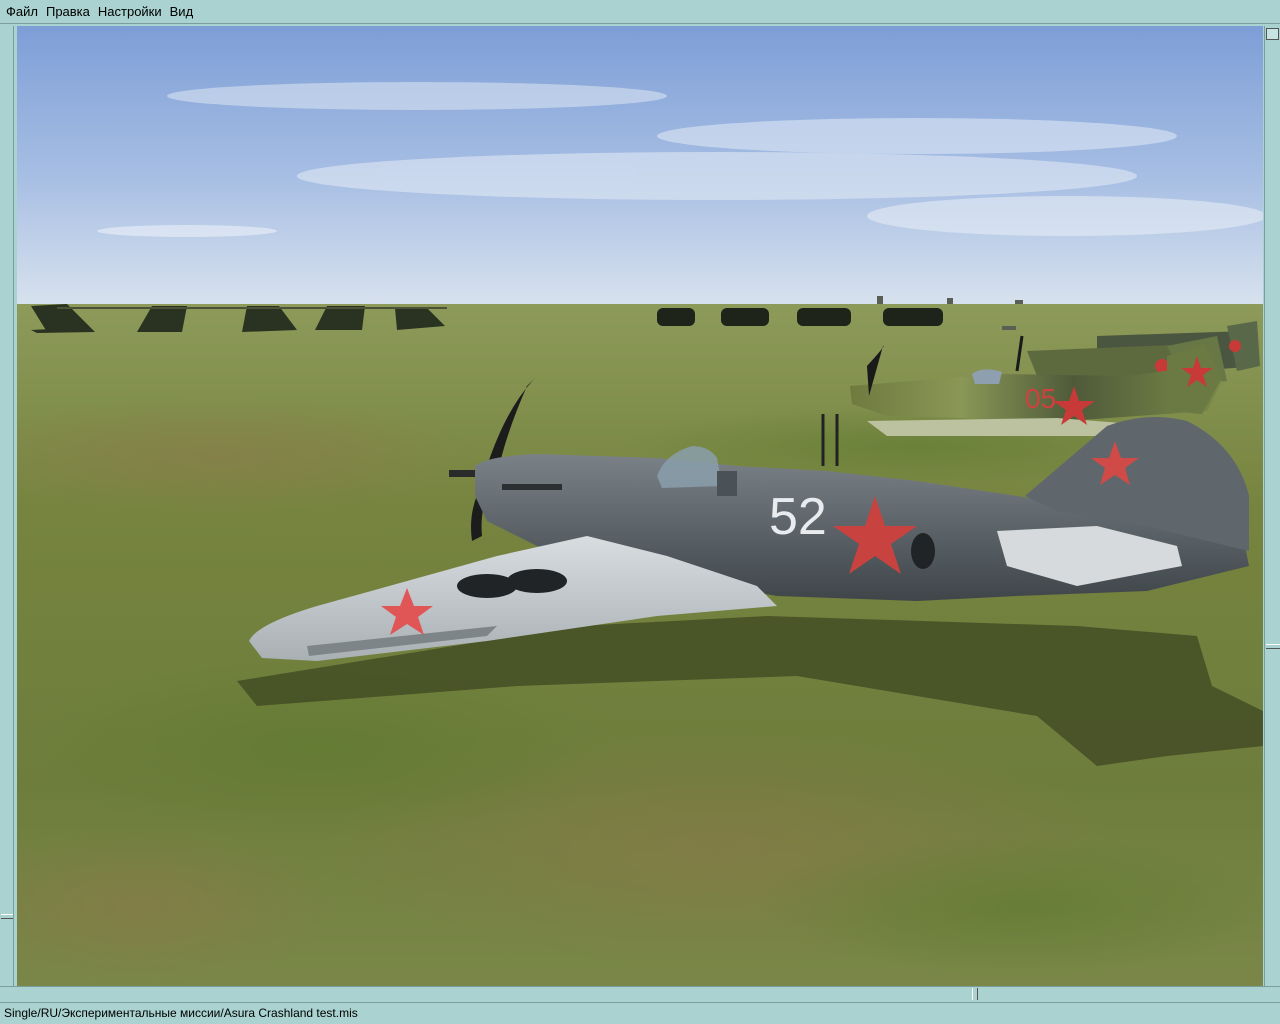 This screenshot has height=1024, width=1280. Describe the element at coordinates (22, 12) in the screenshot. I see `menu-file: Файл` at that location.